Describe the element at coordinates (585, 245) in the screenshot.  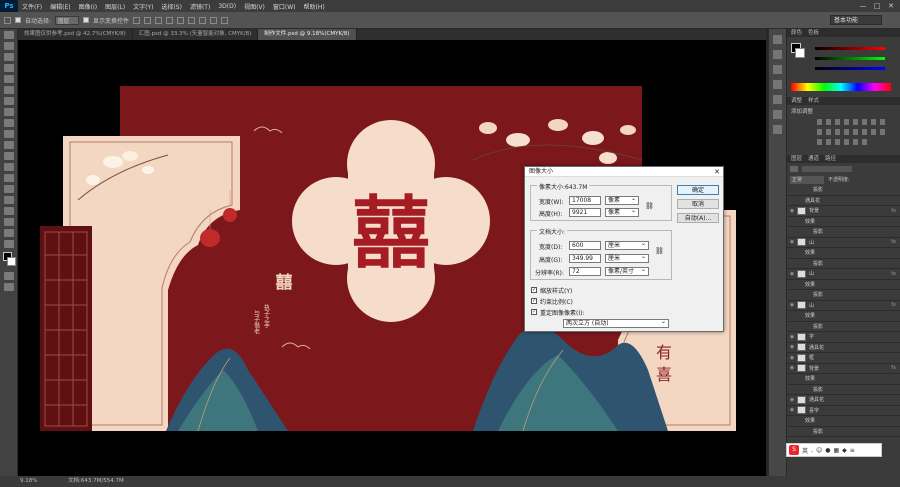
I see `doc-width-input: 600` at that location.